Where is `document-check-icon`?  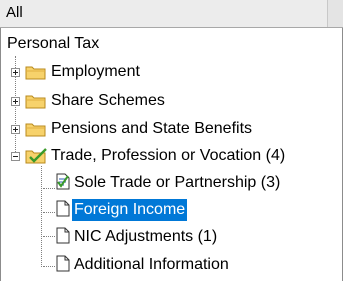 document-check-icon is located at coordinates (63, 181).